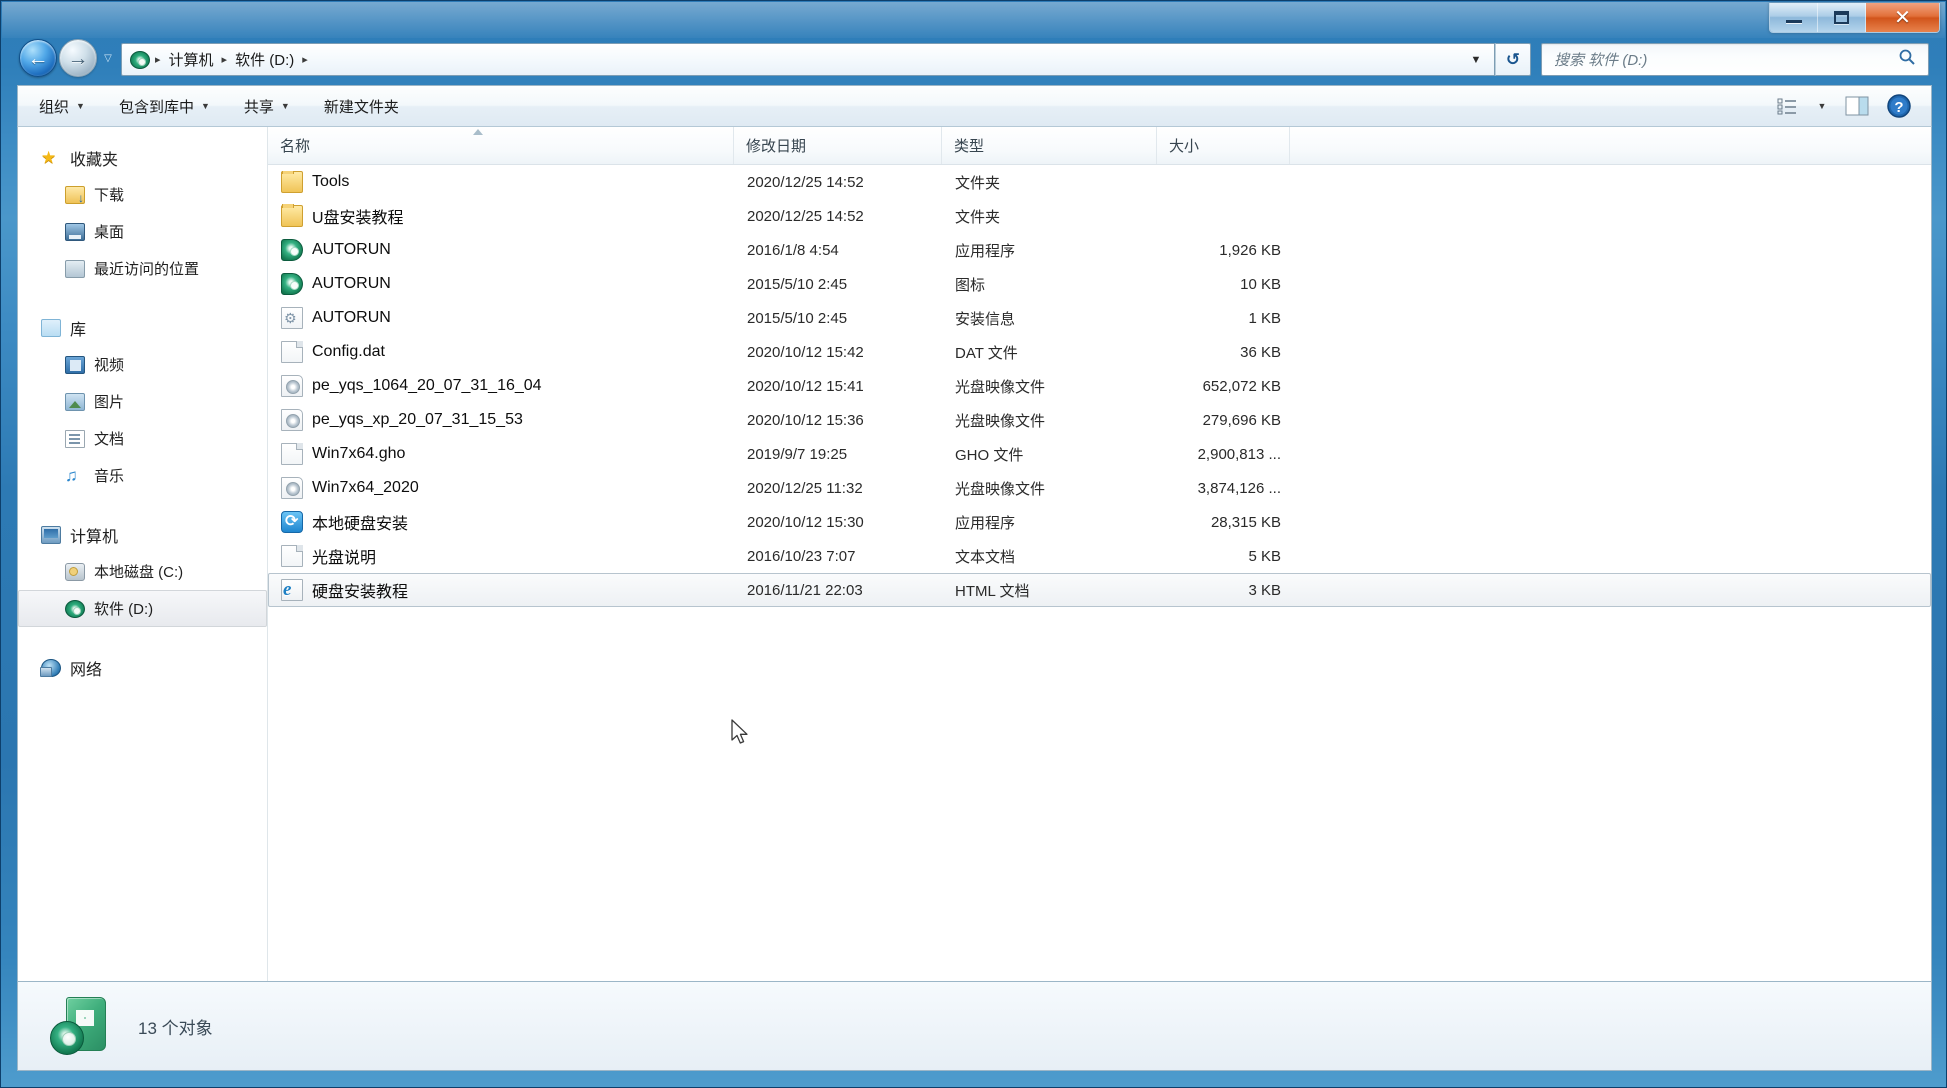 This screenshot has height=1088, width=1947. What do you see at coordinates (978, 217) in the screenshot?
I see `file-type-cell: 文件夹` at bounding box center [978, 217].